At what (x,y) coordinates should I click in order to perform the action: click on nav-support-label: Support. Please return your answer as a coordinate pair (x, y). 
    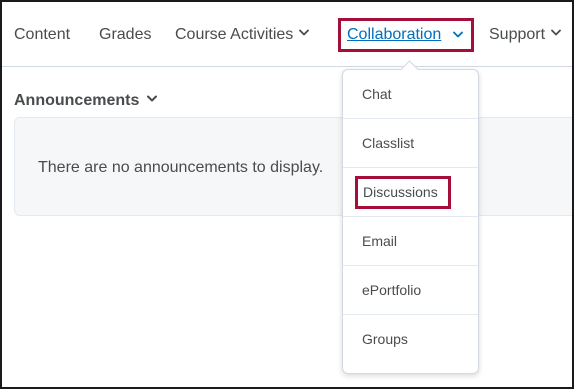
    Looking at the image, I should click on (517, 34).